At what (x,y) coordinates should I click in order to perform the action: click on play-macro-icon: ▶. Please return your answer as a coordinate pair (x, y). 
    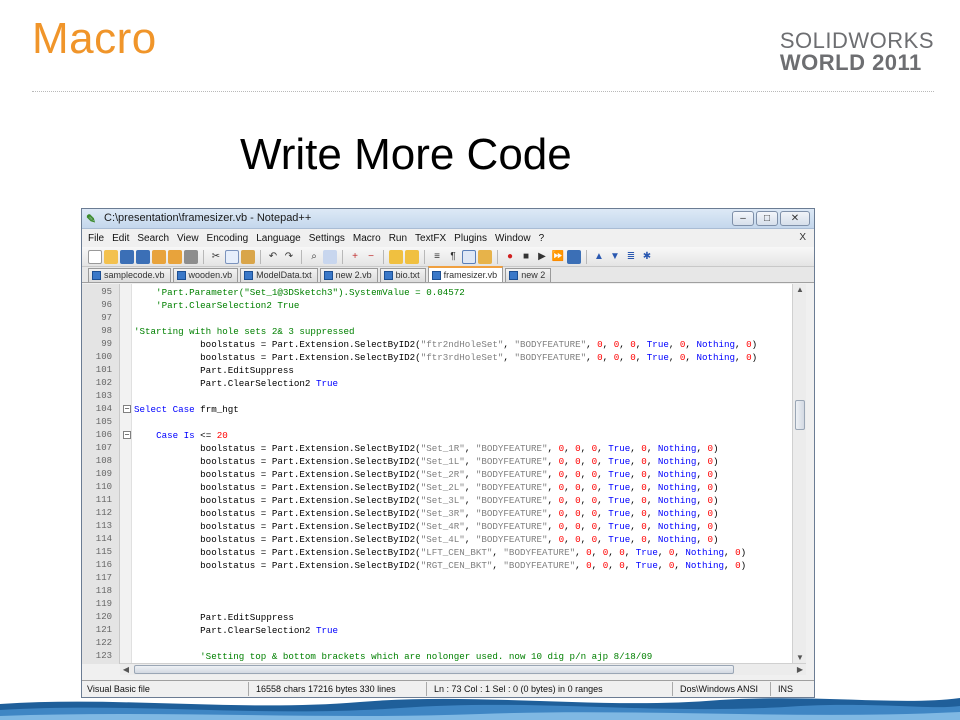
    Looking at the image, I should click on (542, 257).